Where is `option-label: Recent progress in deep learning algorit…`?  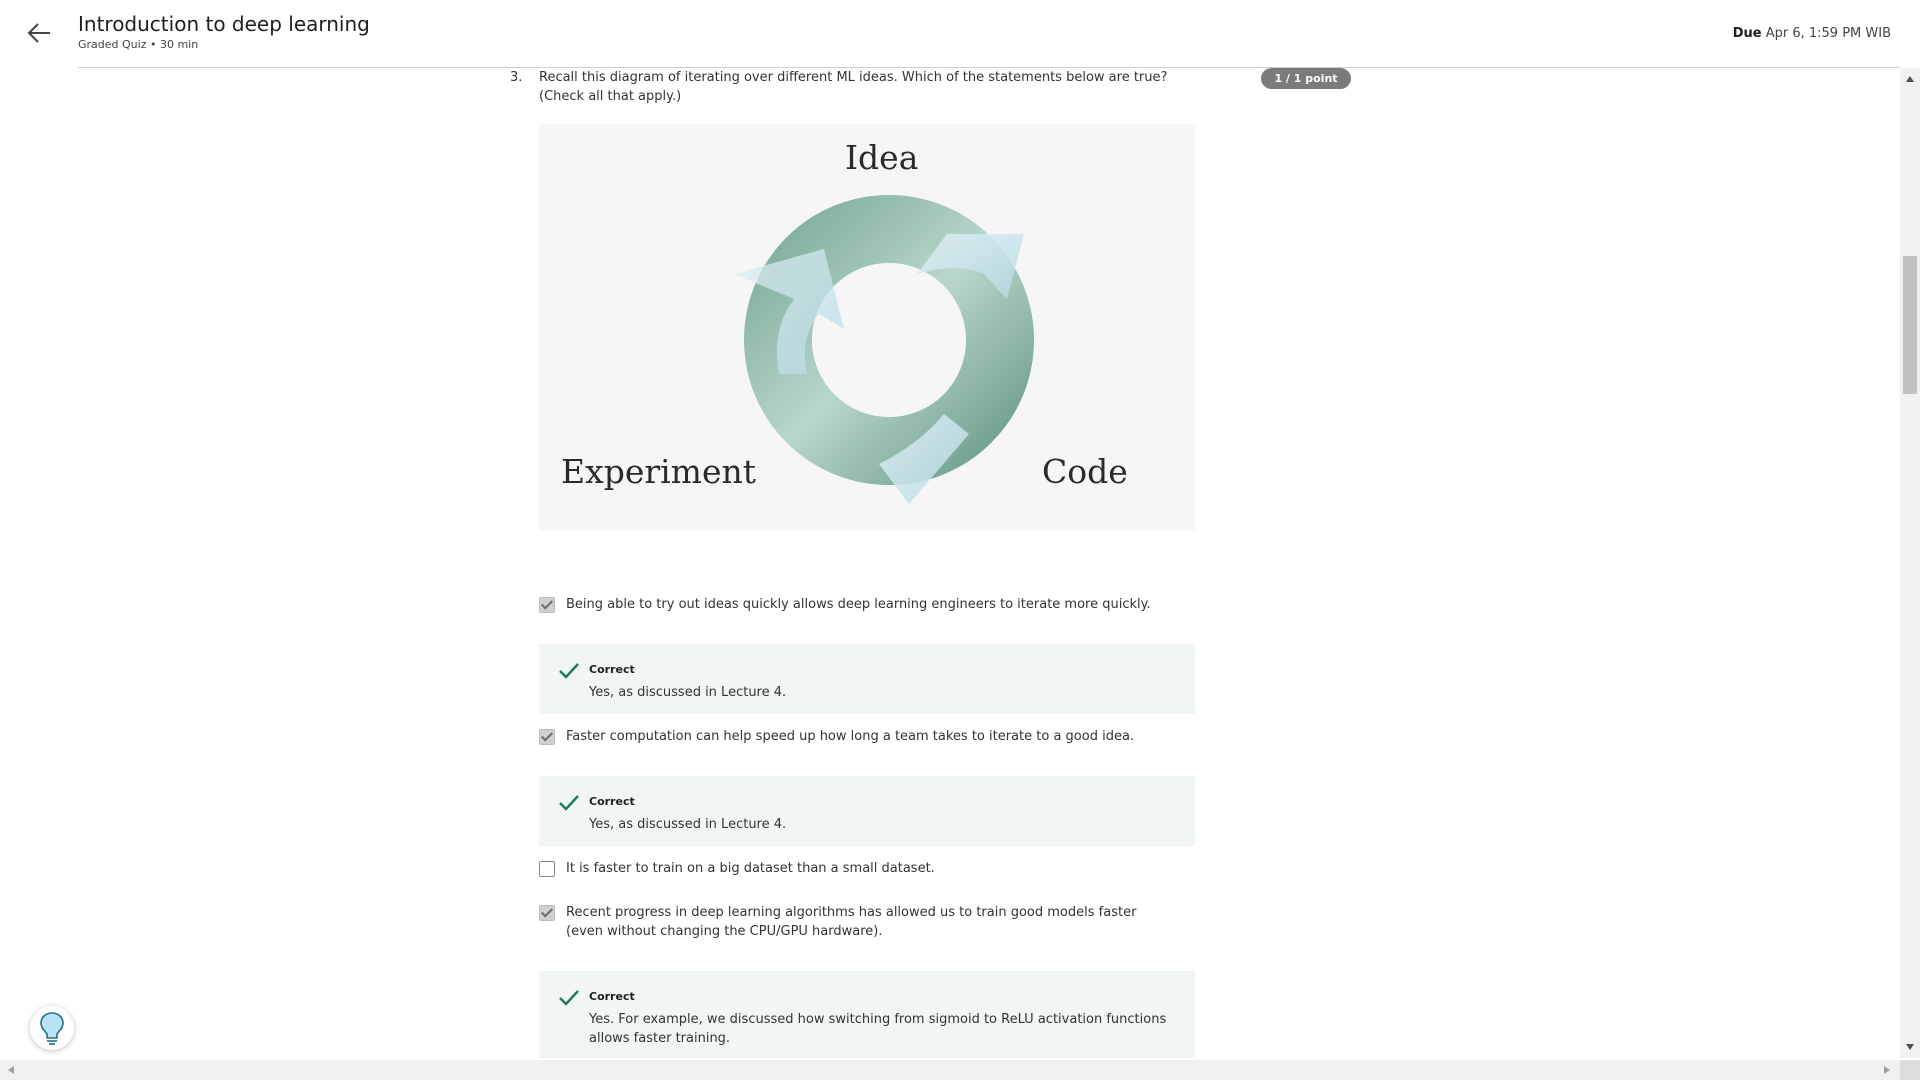
option-label: Recent progress in deep learning algorit… is located at coordinates (851, 922).